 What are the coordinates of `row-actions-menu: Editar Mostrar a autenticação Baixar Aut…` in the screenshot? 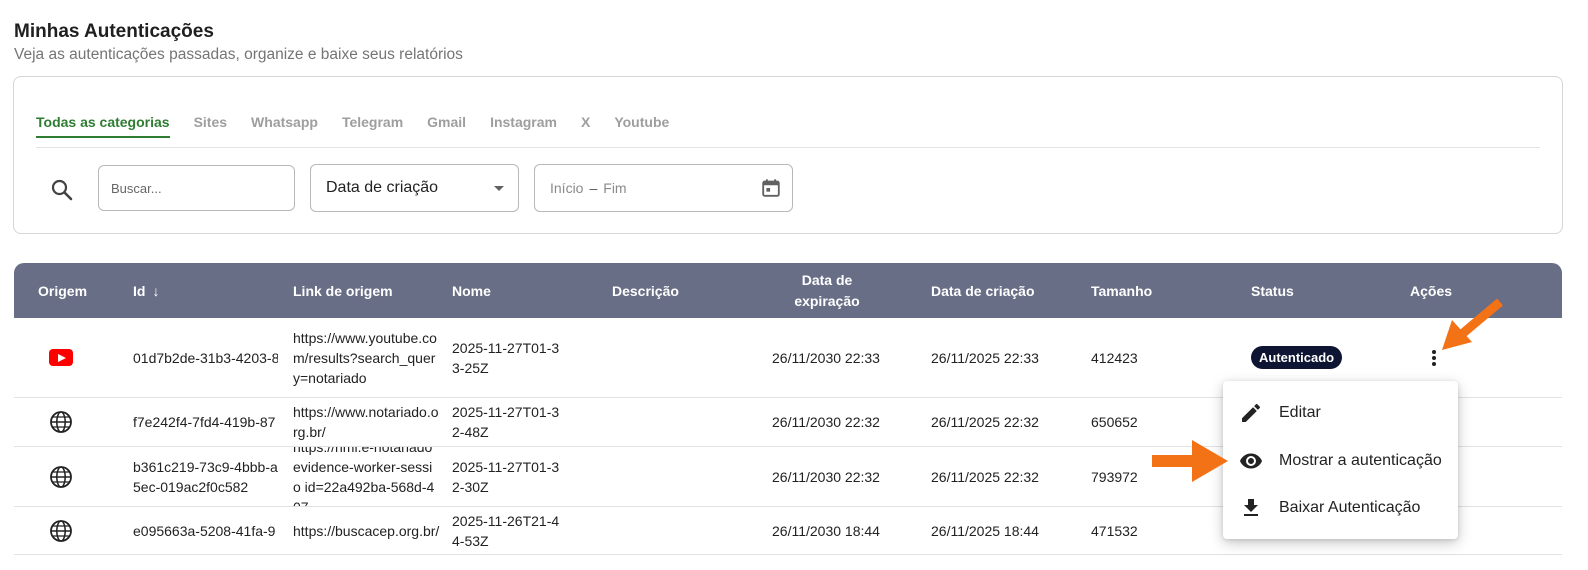 It's located at (1340, 460).